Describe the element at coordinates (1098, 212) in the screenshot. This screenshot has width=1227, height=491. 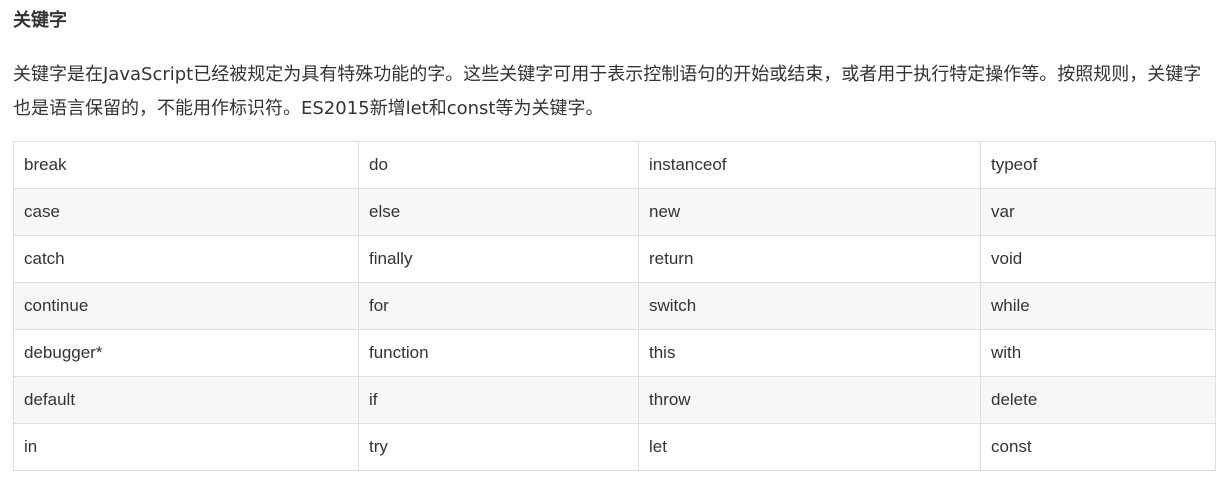
I see `table-cell: var` at that location.